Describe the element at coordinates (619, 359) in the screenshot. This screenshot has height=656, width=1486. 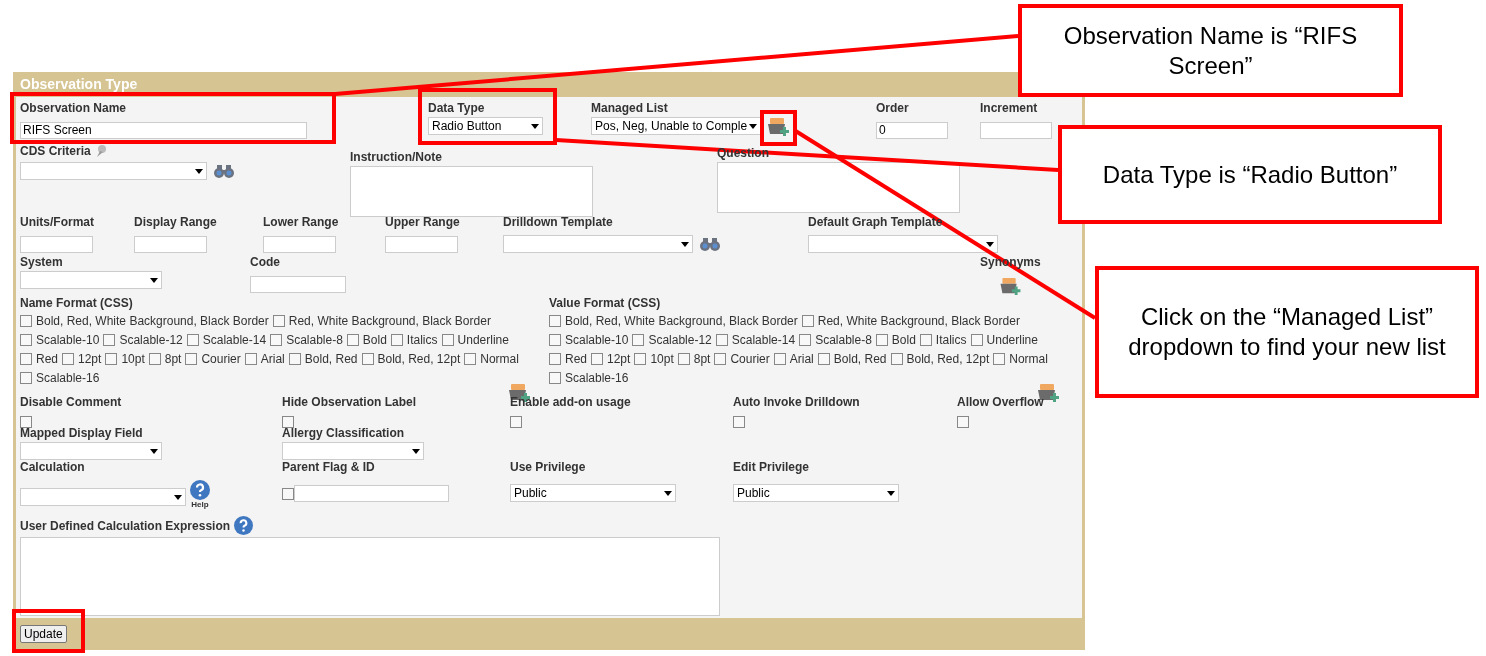
I see `option-label: 12pt` at that location.